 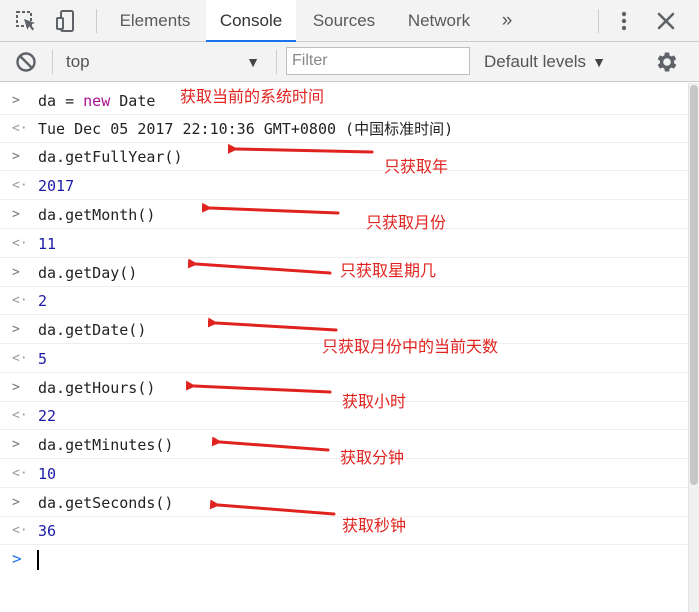 What do you see at coordinates (374, 525) in the screenshot?
I see `annotation-seconds: 获取秒钟` at bounding box center [374, 525].